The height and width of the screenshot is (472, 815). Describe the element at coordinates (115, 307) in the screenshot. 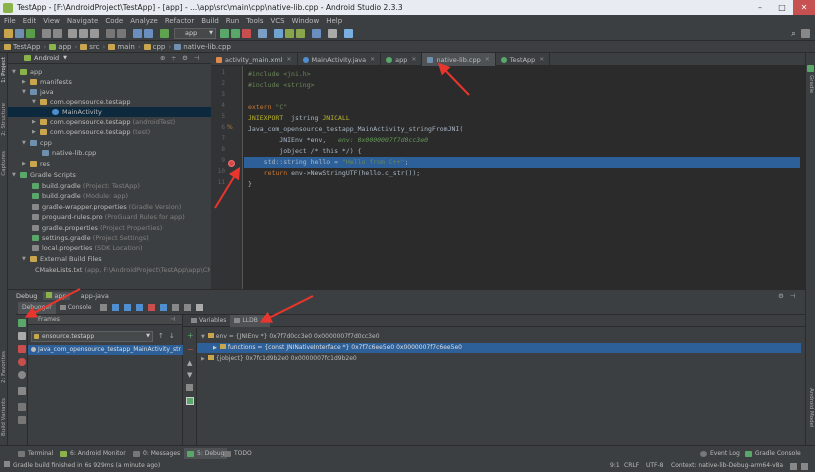

I see `show-execution-point-icon` at that location.